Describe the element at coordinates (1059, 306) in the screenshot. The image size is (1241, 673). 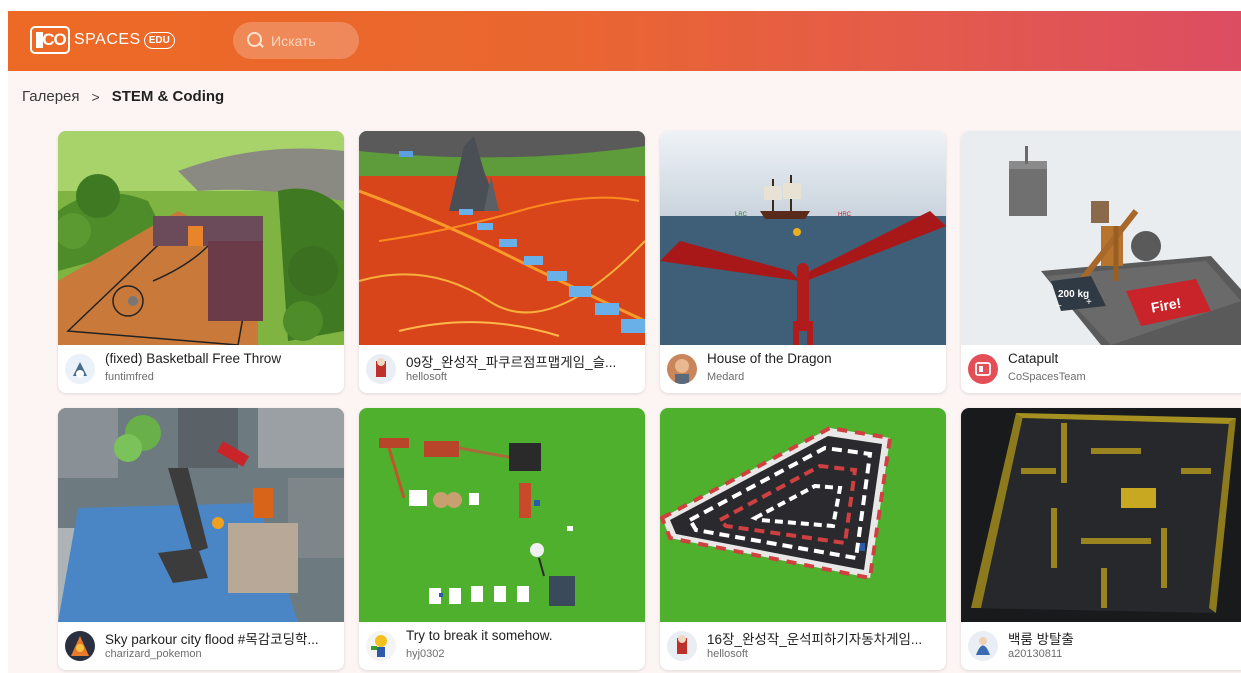
I see `catapult-minus-label: −` at that location.